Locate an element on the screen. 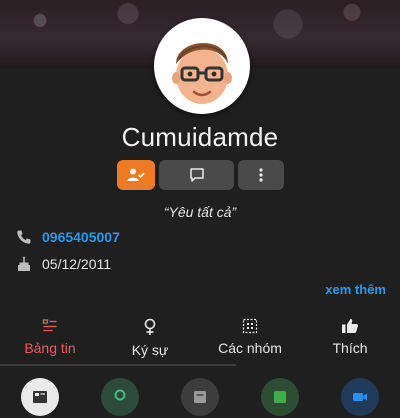 This screenshot has height=418, width=400. tab-groups: Các nhóm is located at coordinates (250, 341).